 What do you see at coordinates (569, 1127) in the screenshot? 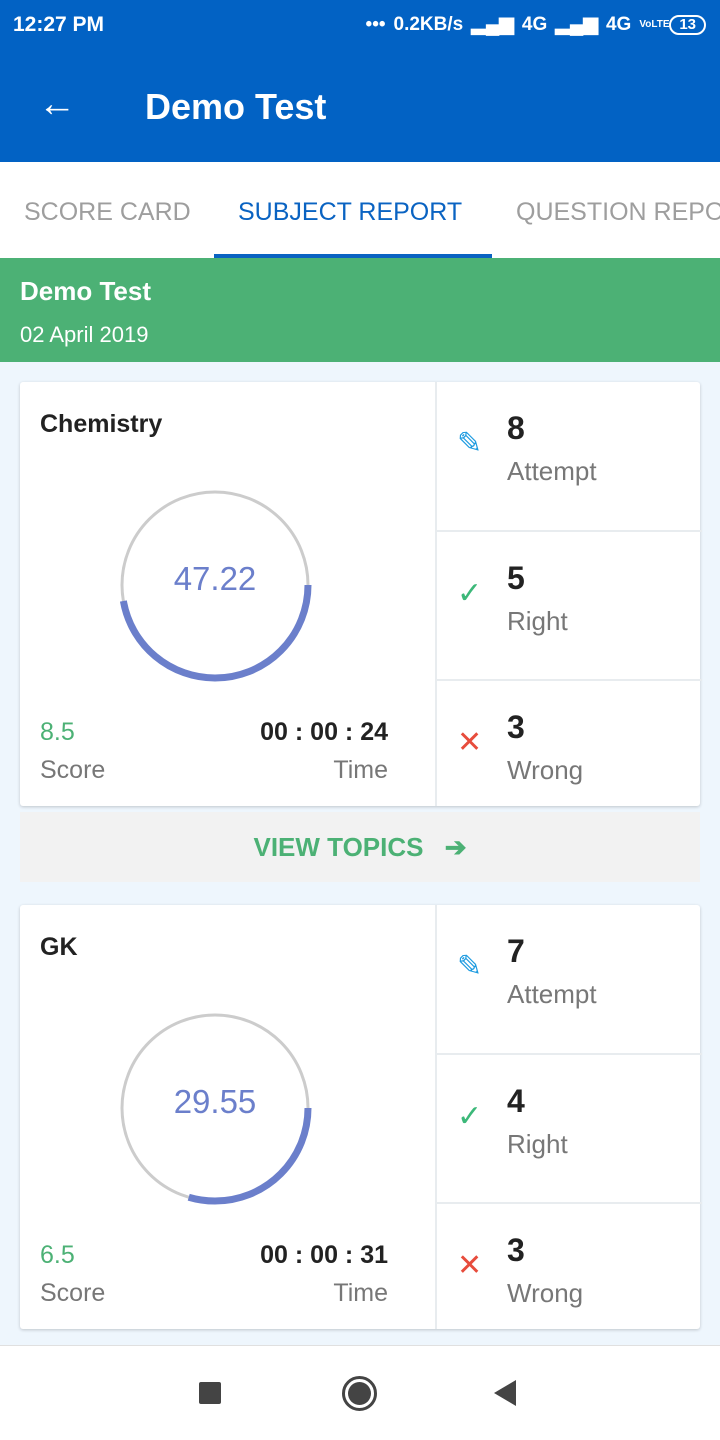
I see `right-stat: ✓ 4 Right` at bounding box center [569, 1127].